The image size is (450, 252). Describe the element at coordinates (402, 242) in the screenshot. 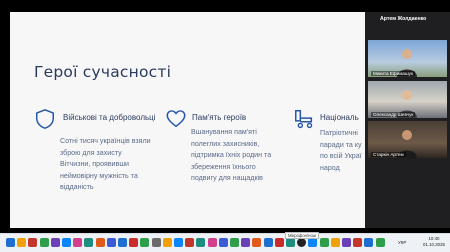

I see `language-indicator: УКР` at that location.